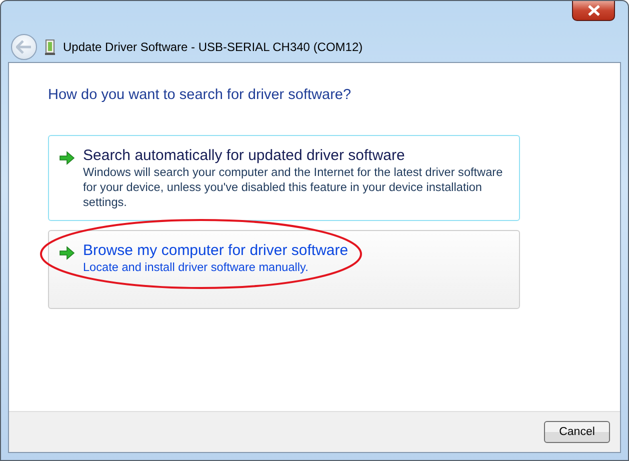 The height and width of the screenshot is (461, 629). Describe the element at coordinates (196, 267) in the screenshot. I see `option-description: Locate and install driver software manually.` at that location.